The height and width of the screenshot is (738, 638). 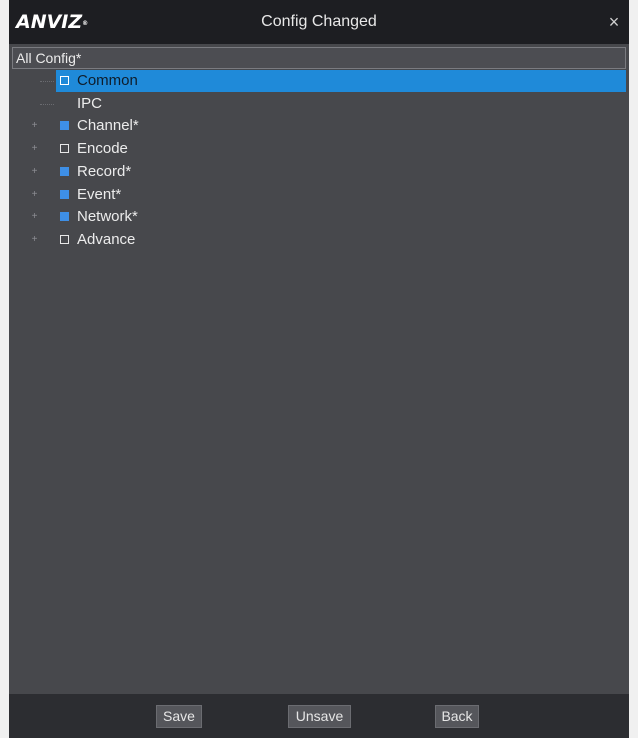 I want to click on tree-item-body: Advance, so click(x=341, y=240).